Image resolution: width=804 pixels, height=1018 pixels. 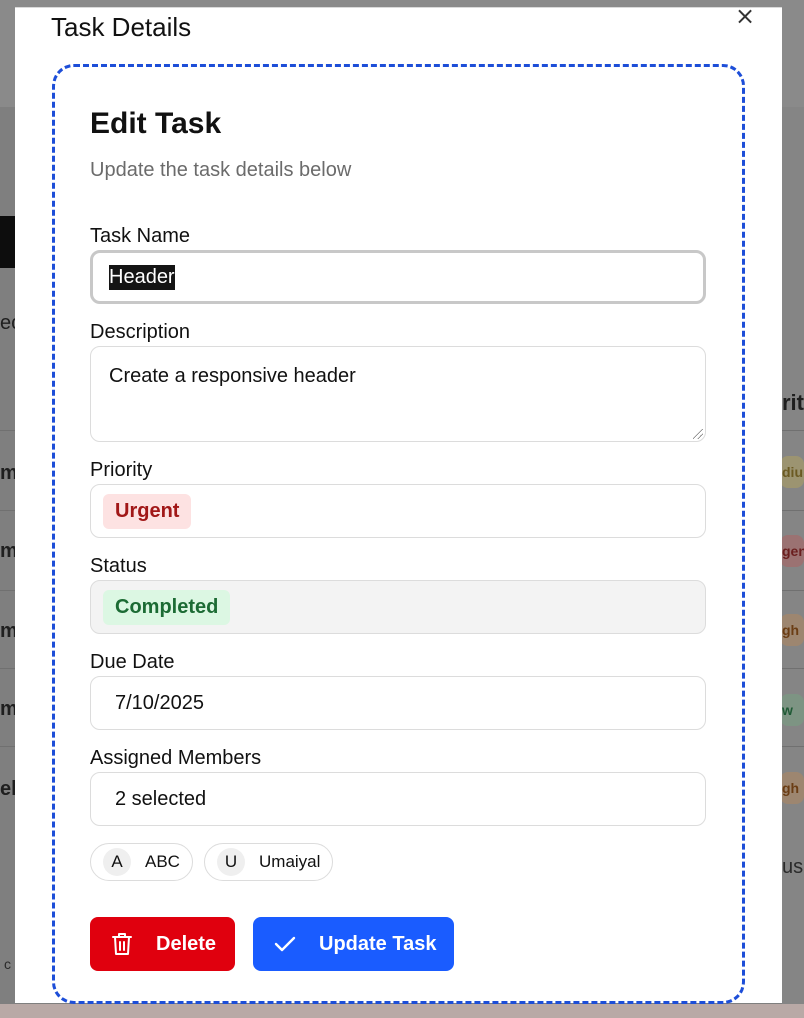 What do you see at coordinates (792, 551) in the screenshot?
I see `background-priority-pill: gen` at bounding box center [792, 551].